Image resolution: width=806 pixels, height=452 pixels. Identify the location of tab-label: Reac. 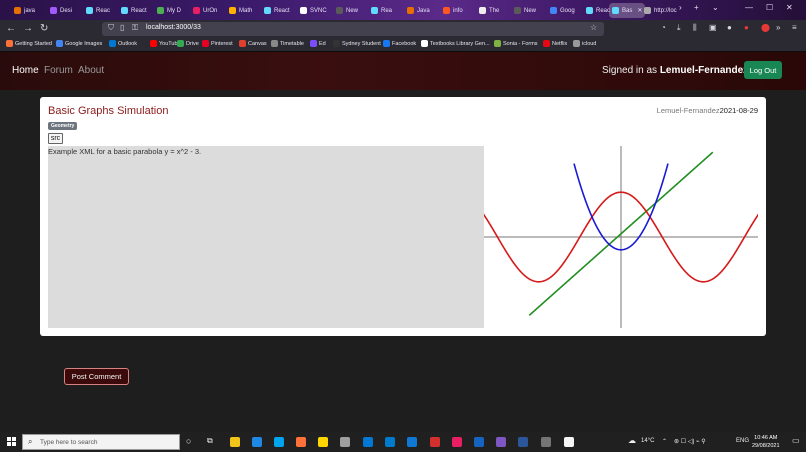
(603, 10).